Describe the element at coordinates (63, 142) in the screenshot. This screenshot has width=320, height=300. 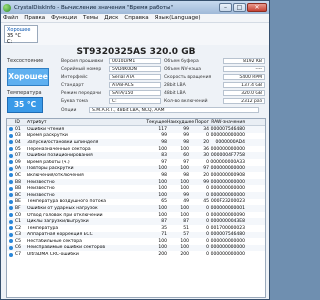
I see `attr-name: Запуски/остановки шпинделя` at that location.